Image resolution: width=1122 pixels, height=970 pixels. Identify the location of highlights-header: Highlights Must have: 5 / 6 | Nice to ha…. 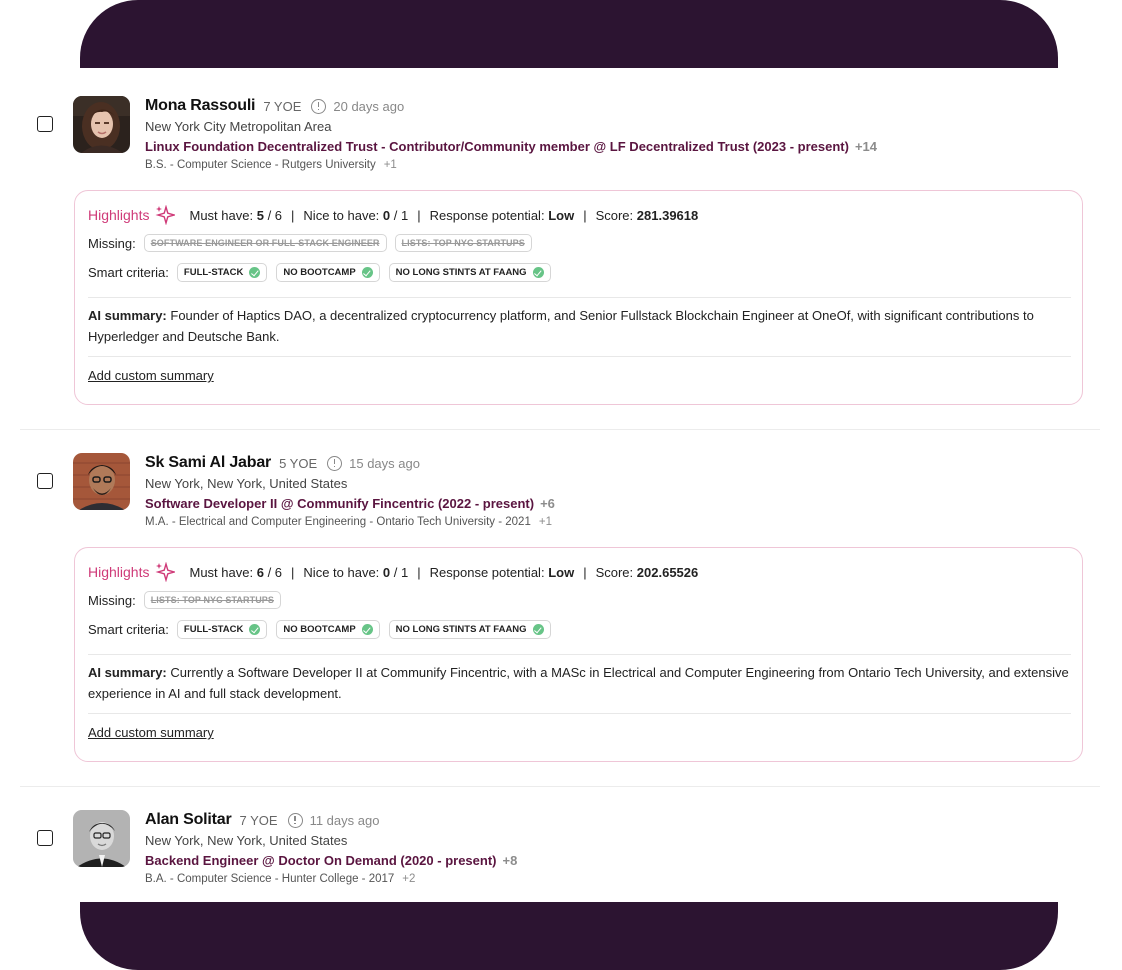
(393, 215).